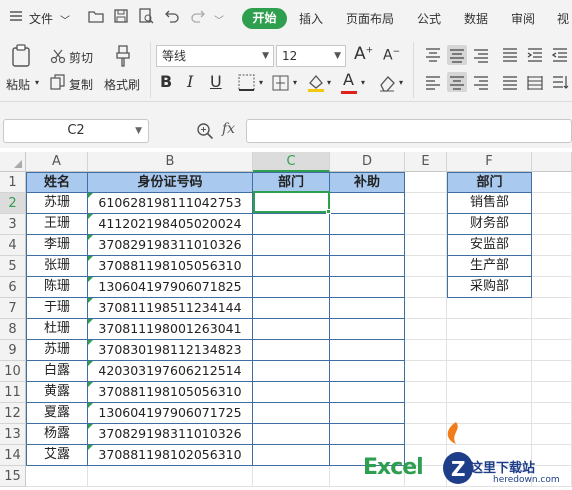 The image size is (572, 490). What do you see at coordinates (57, 308) in the screenshot?
I see `name-cell: 于珊` at bounding box center [57, 308].